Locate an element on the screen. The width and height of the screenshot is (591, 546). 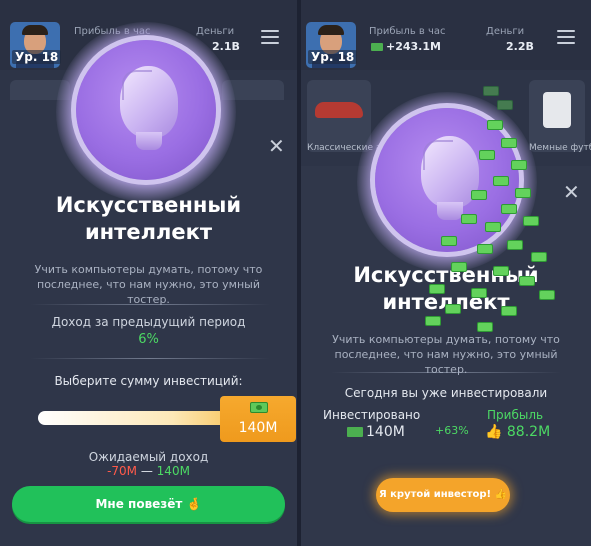
profit-value-row: 👍 88.2M is located at coordinates (518, 432).